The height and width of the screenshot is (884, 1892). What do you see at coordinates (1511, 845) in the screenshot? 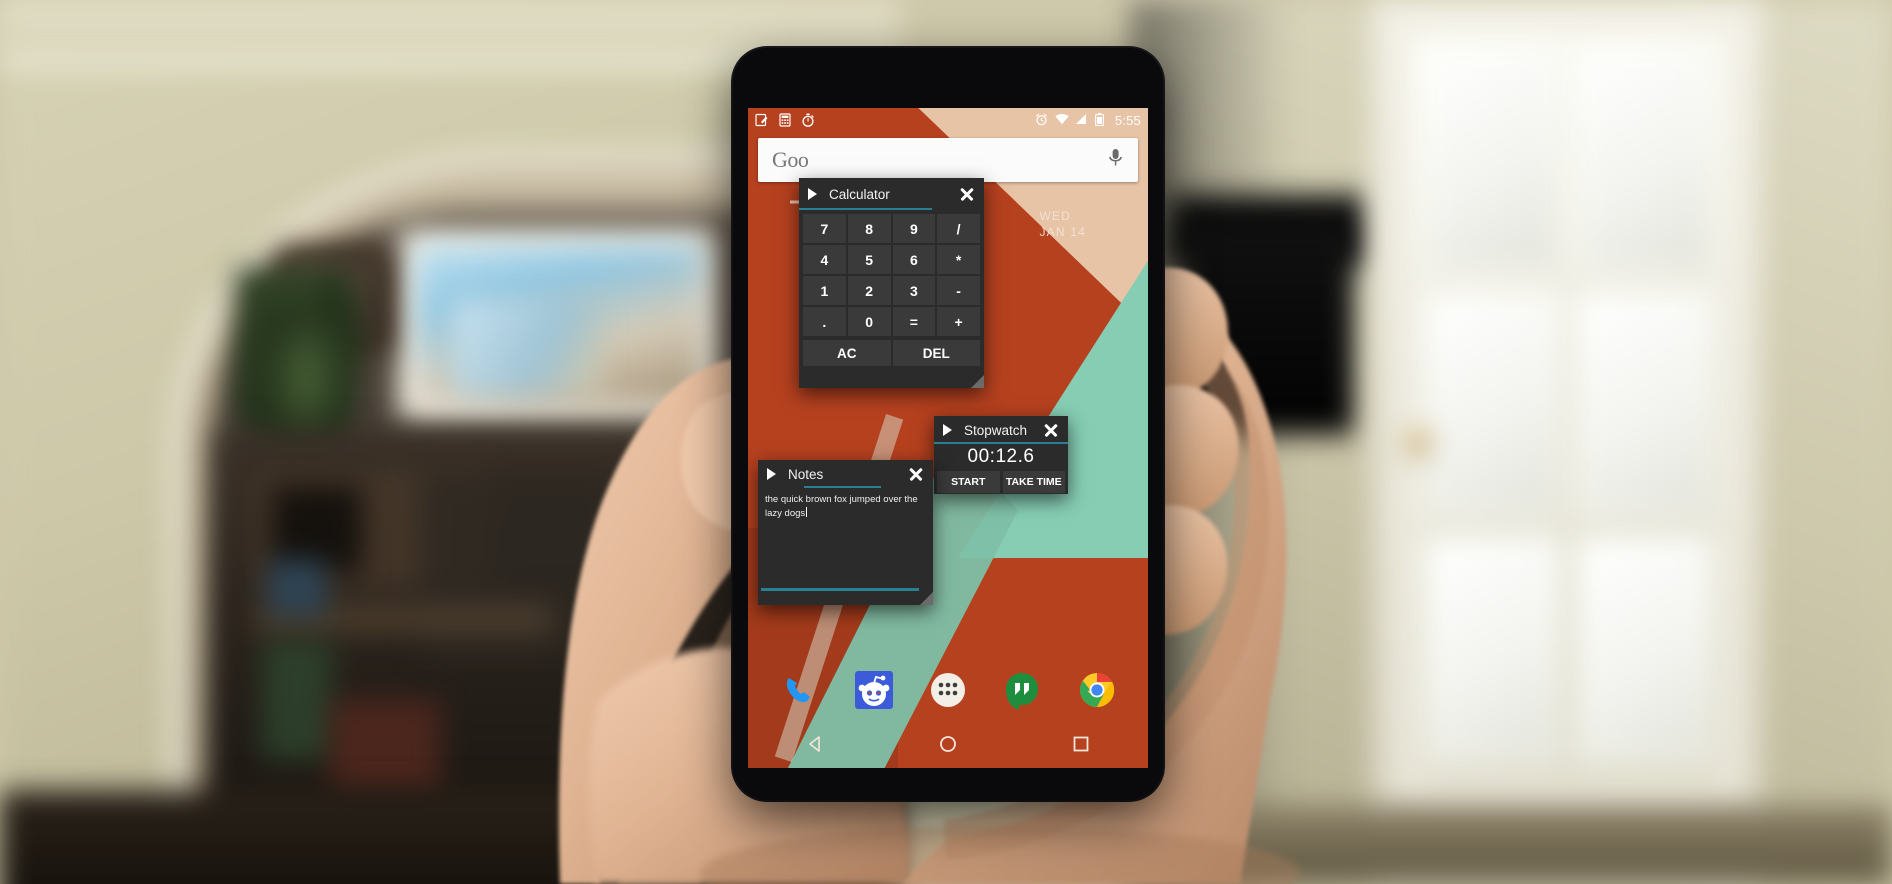
I see `room-floor-right` at bounding box center [1511, 845].